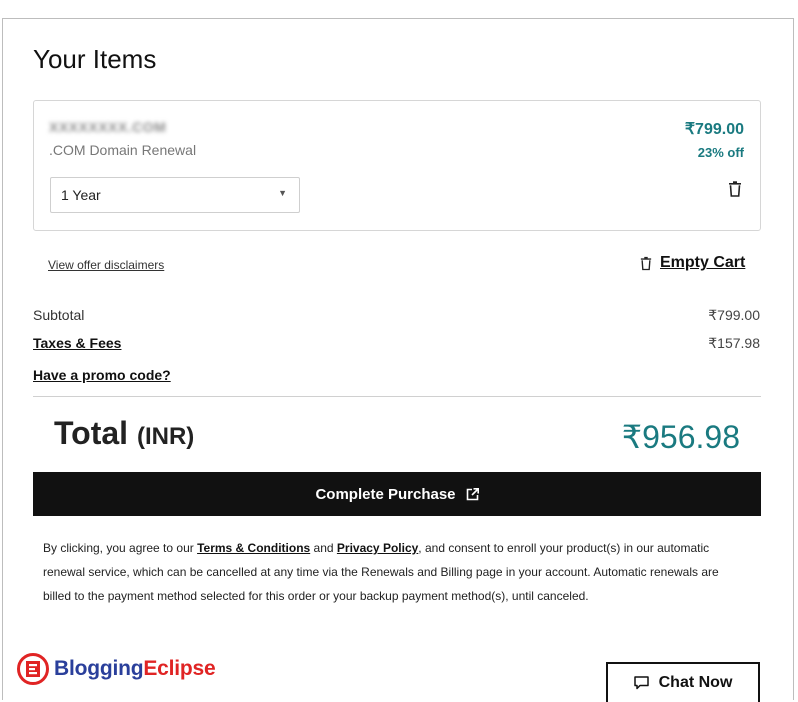 This screenshot has width=798, height=702. Describe the element at coordinates (175, 195) in the screenshot. I see `term-select: 1 Year ▼` at that location.